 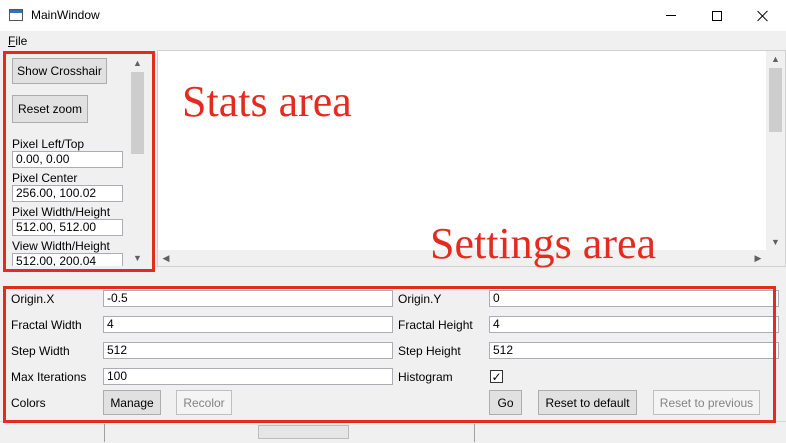 I want to click on origin-y-label: Origin.Y, so click(x=420, y=299).